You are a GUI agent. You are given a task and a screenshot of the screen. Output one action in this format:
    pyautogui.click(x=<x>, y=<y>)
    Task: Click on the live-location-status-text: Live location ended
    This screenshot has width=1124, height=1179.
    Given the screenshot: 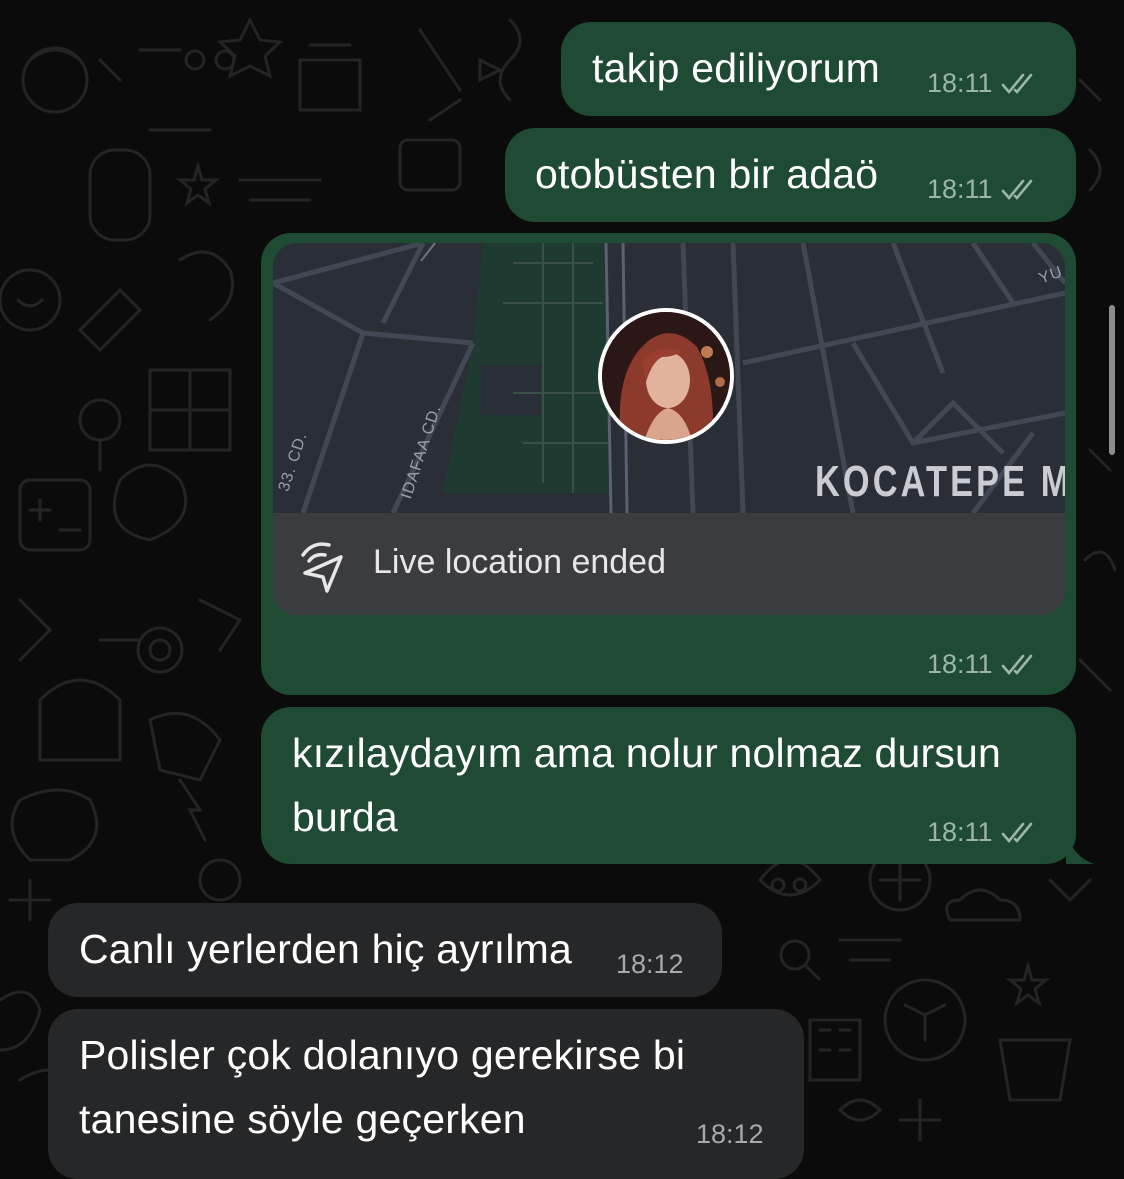 What is the action you would take?
    pyautogui.click(x=520, y=562)
    